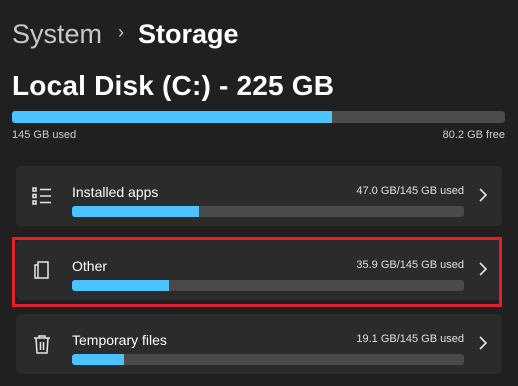 The height and width of the screenshot is (386, 518). What do you see at coordinates (259, 196) in the screenshot?
I see `category-installed-apps: Installed apps 47.0 GB/145 GB used` at bounding box center [259, 196].